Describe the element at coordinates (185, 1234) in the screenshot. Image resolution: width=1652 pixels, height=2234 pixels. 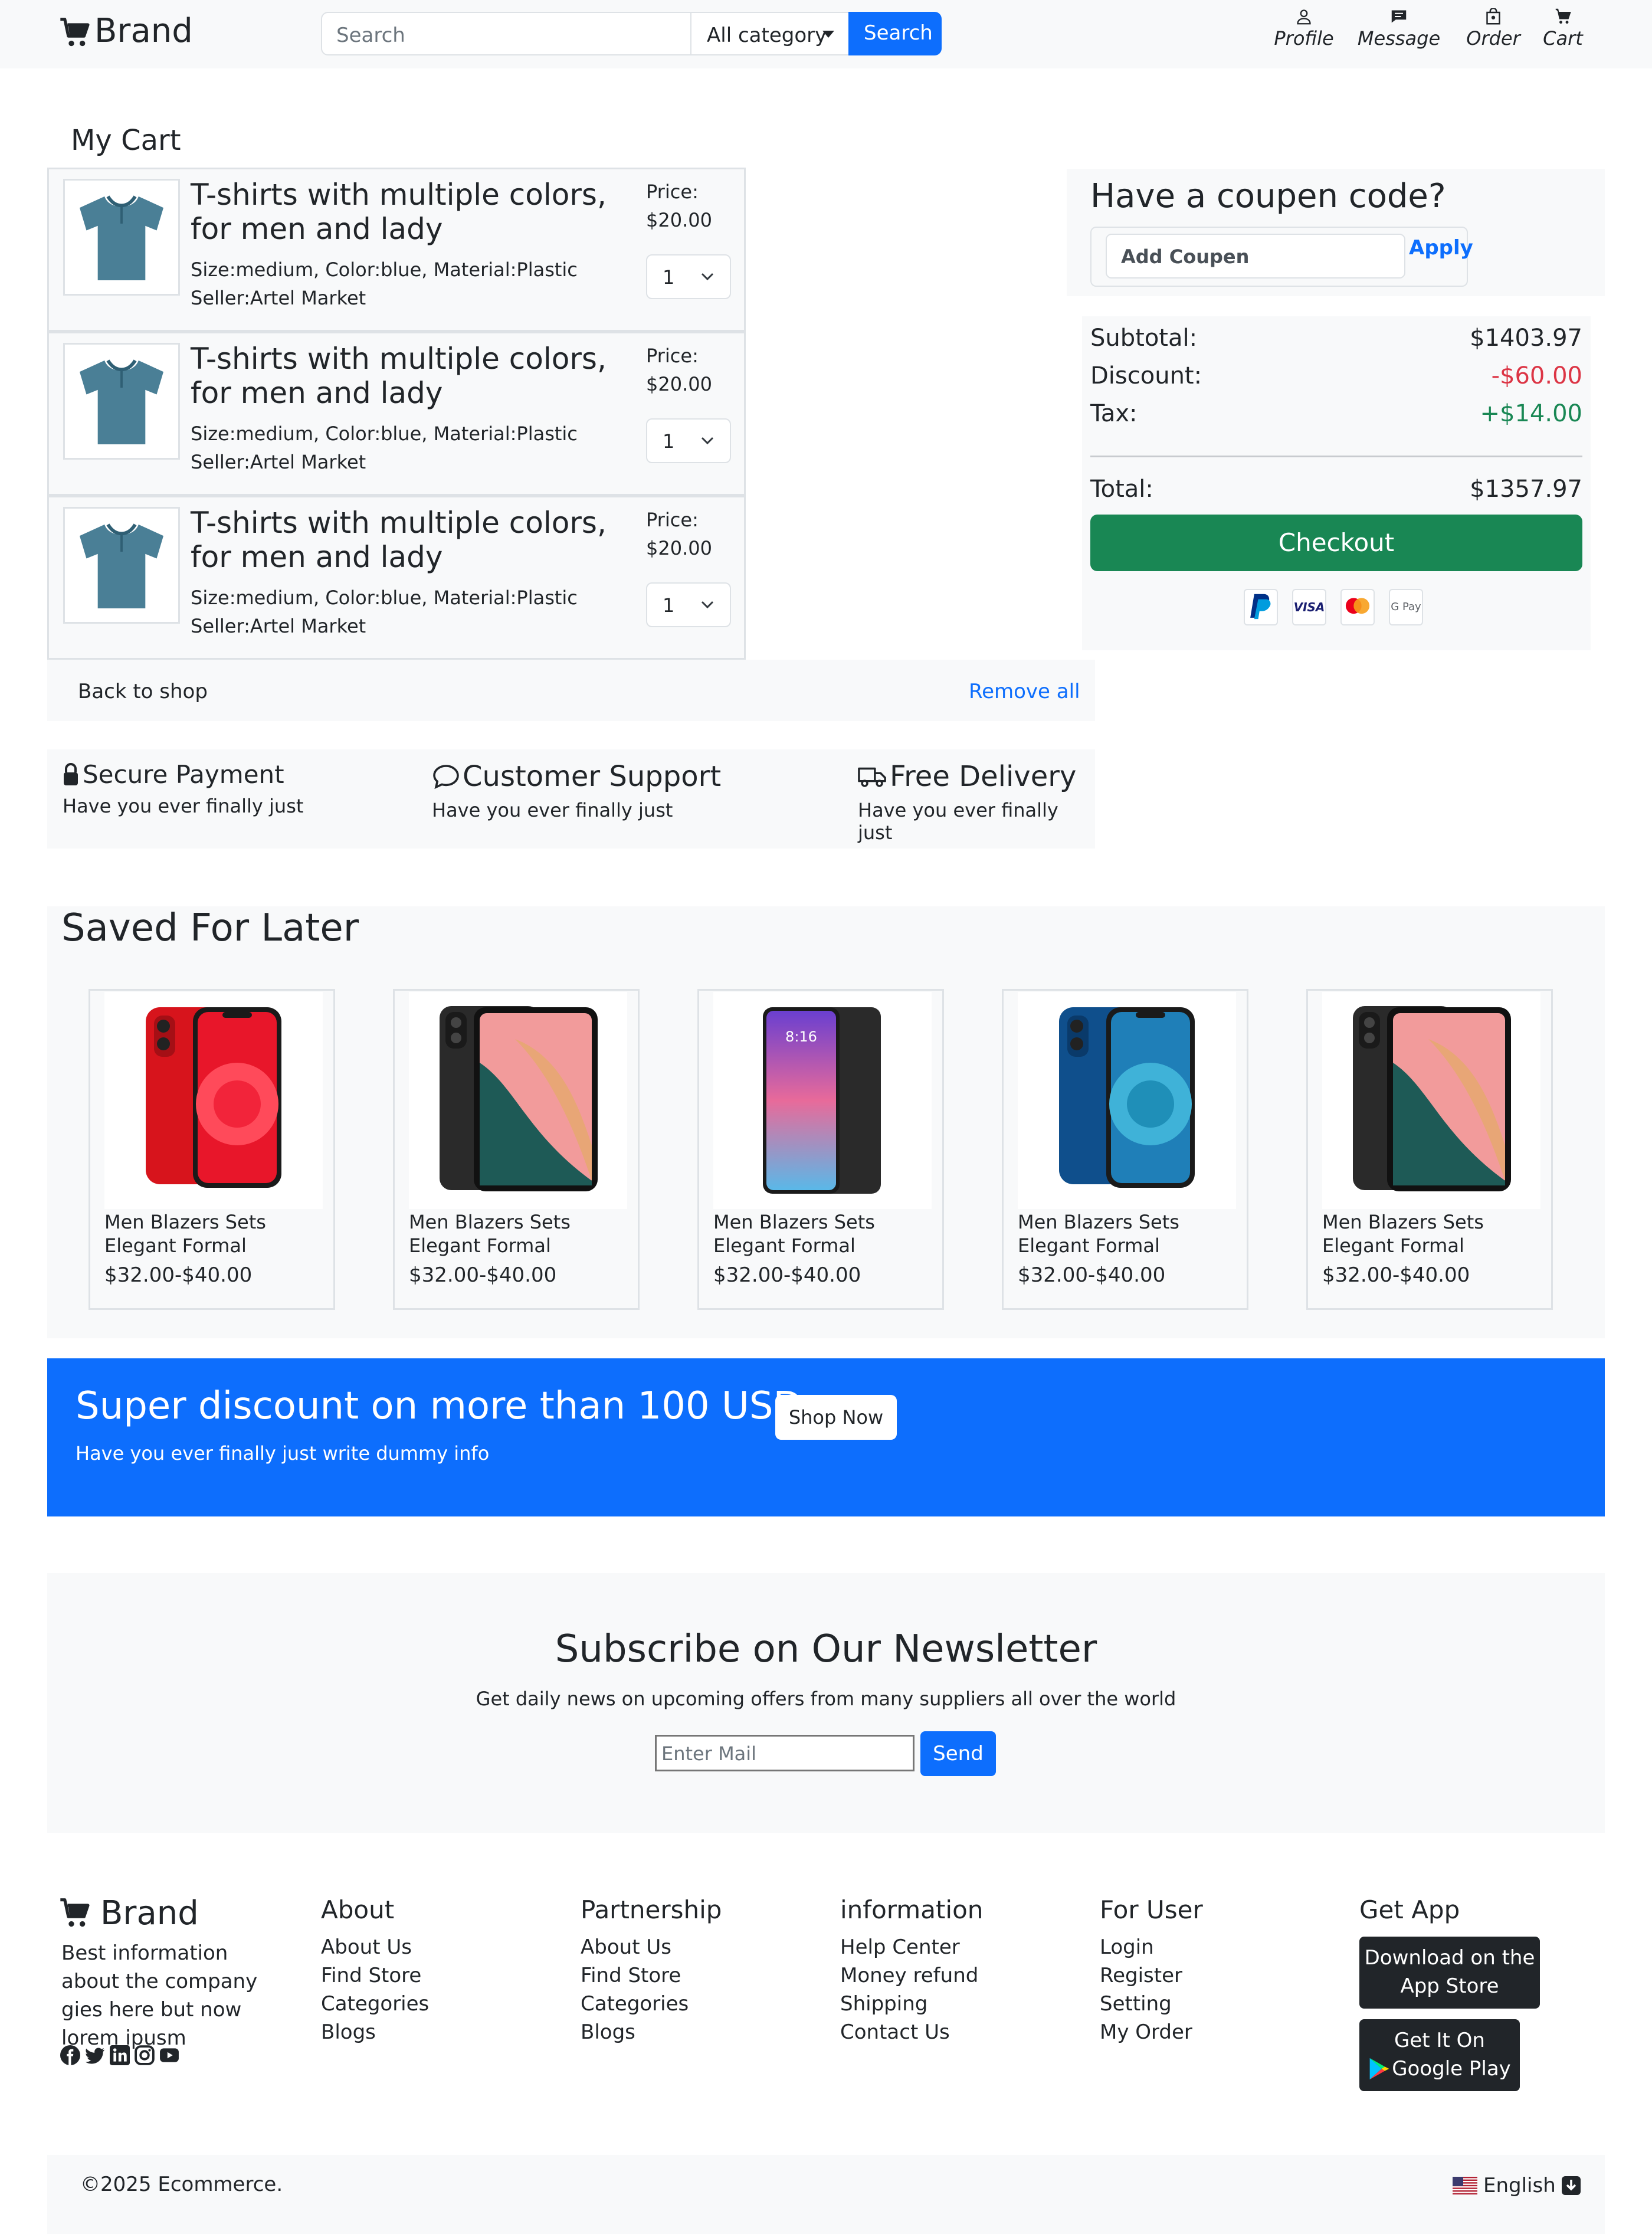
I see `product-name: Men Blazers Sets Elegant Formal` at that location.